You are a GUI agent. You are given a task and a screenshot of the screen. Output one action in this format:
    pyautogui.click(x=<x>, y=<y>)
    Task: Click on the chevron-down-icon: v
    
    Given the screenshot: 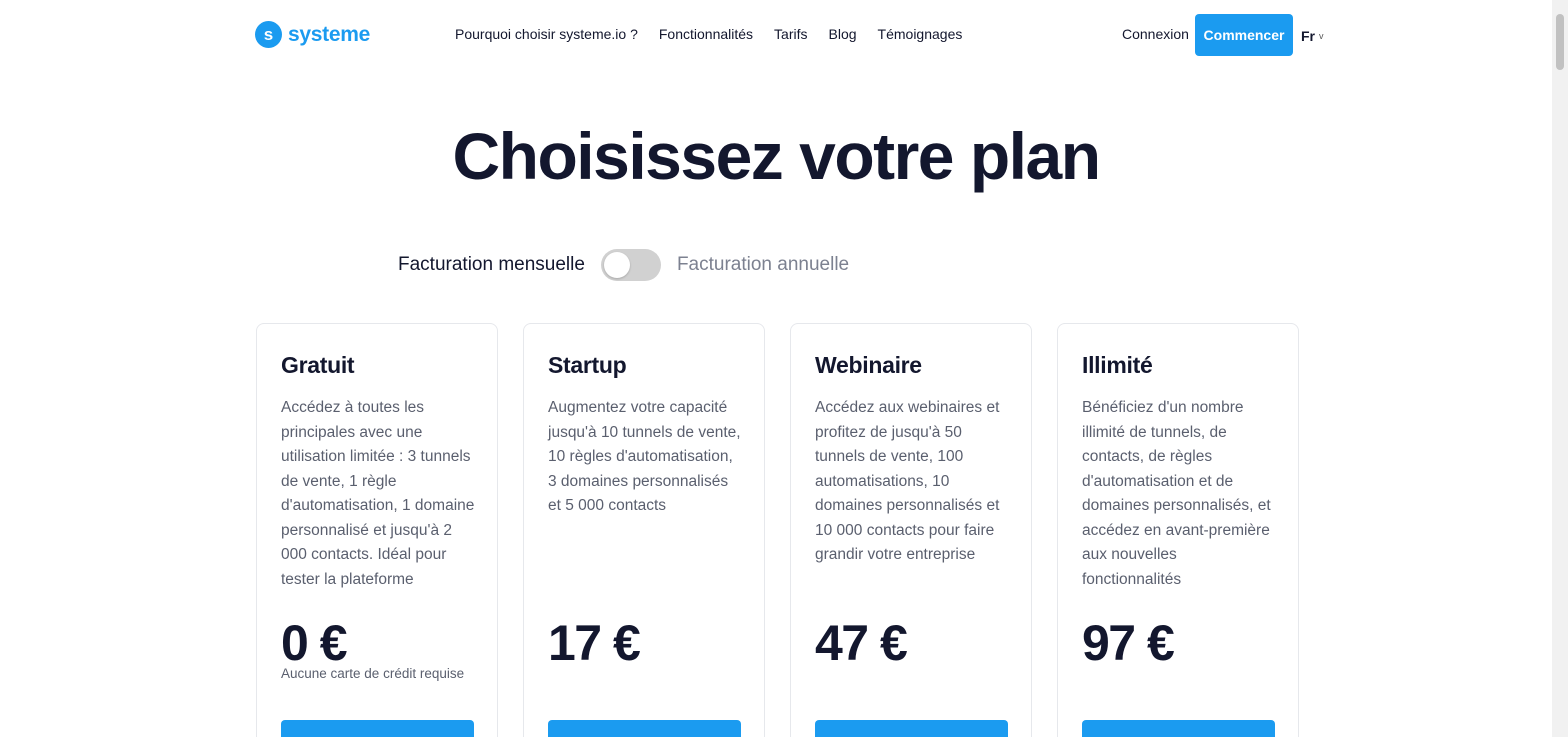 What is the action you would take?
    pyautogui.click(x=1321, y=36)
    